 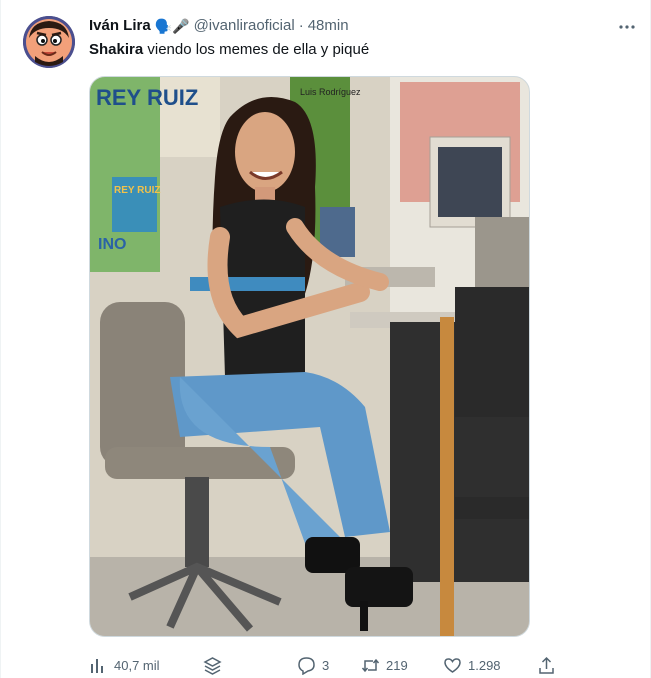 I want to click on tweet-text: Shakira viendo los memes de ella y piqué, so click(x=229, y=50).